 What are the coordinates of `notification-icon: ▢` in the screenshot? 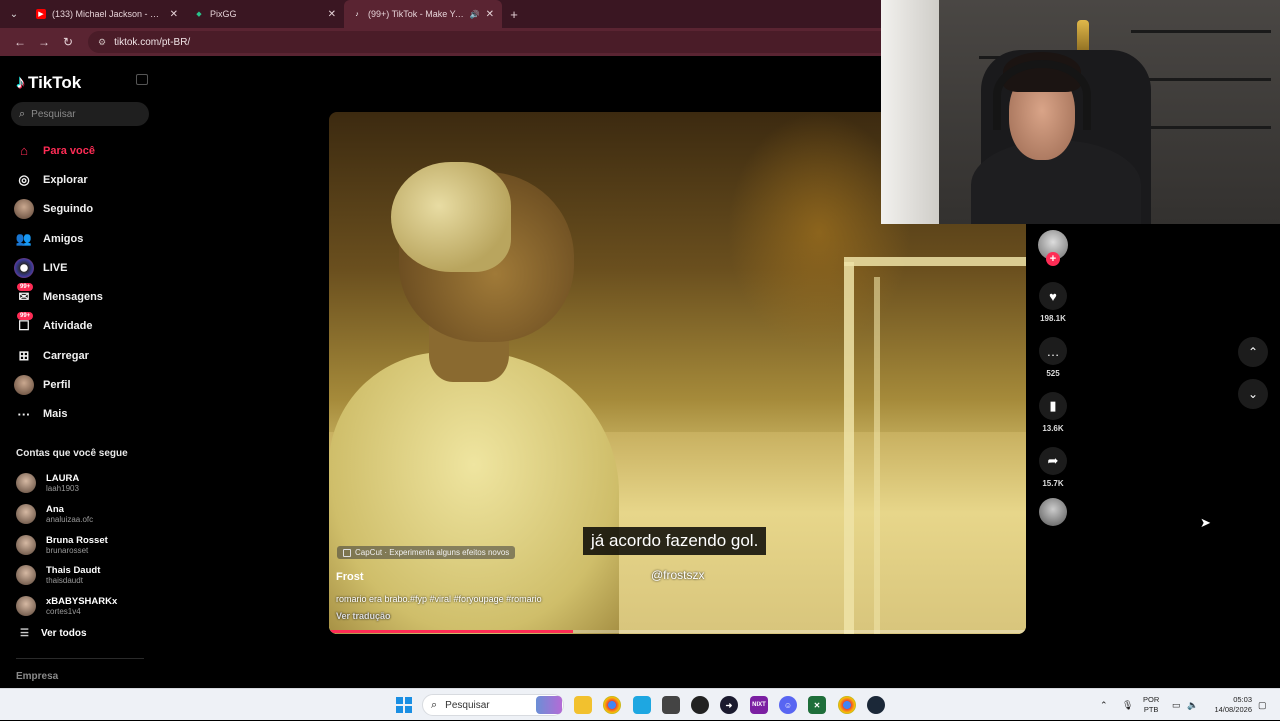 It's located at (1262, 705).